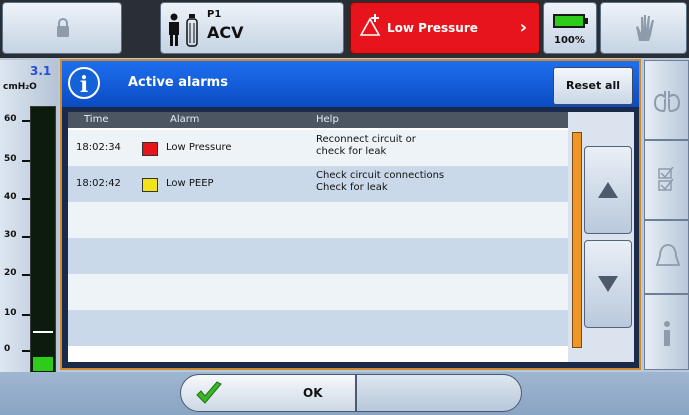 This screenshot has height=415, width=689. I want to click on dialog-title: Active alarms, so click(178, 82).